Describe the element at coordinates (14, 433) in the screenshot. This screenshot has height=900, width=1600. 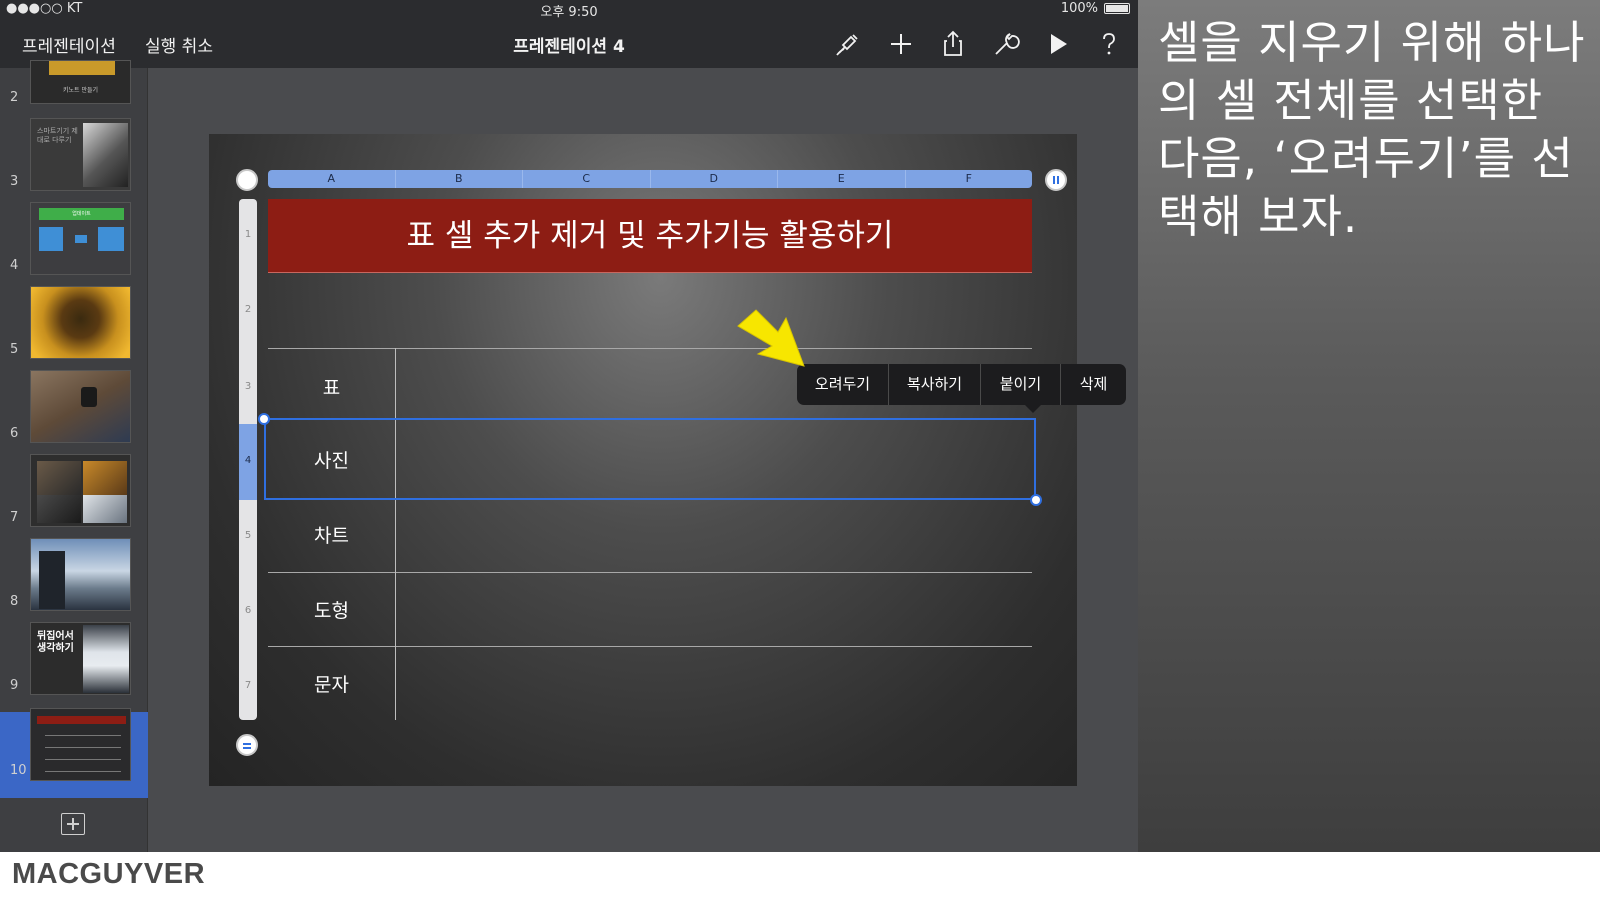
I see `slide-number: 6` at that location.